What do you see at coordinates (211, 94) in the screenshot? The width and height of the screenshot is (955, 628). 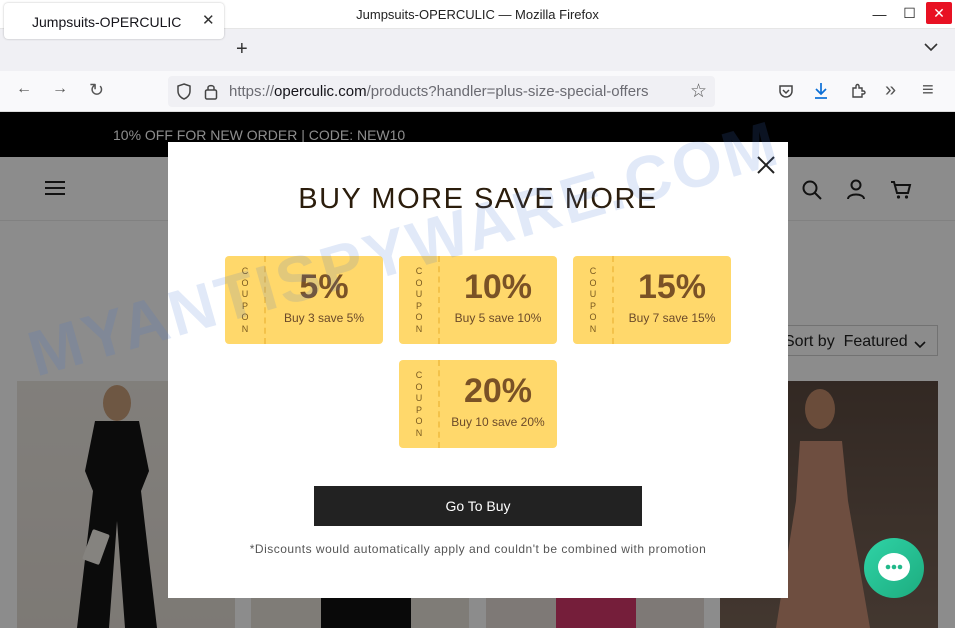 I see `lock-icon` at bounding box center [211, 94].